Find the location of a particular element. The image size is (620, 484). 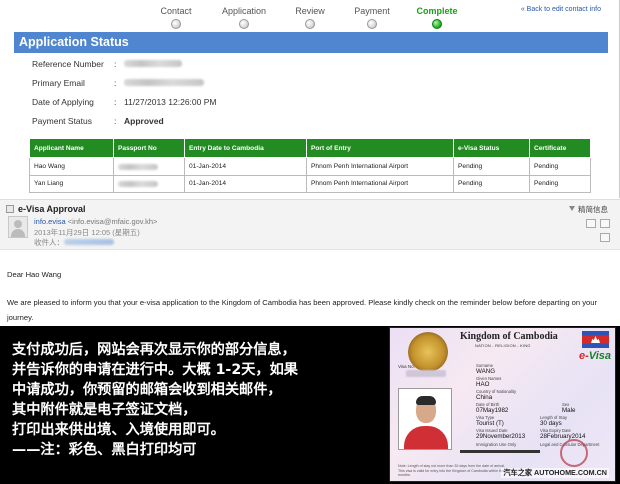

caption-line: 并告诉你的申请在进行中。大概 1-2天，如果 is located at coordinates (155, 370).